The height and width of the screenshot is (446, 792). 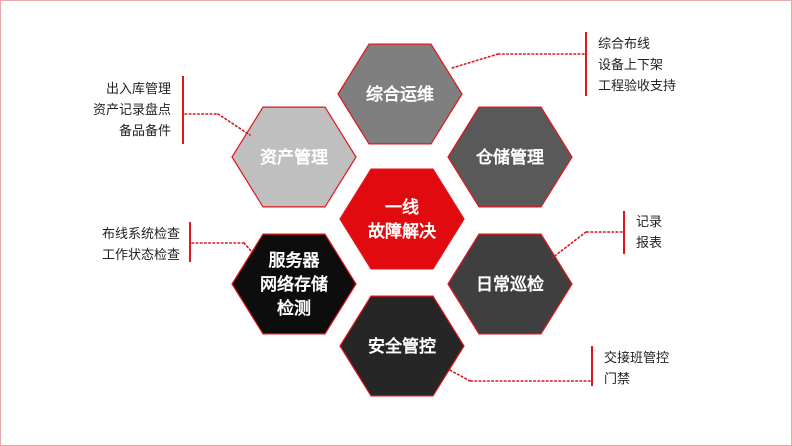 What do you see at coordinates (459, 375) in the screenshot?
I see `leader-line-security` at bounding box center [459, 375].